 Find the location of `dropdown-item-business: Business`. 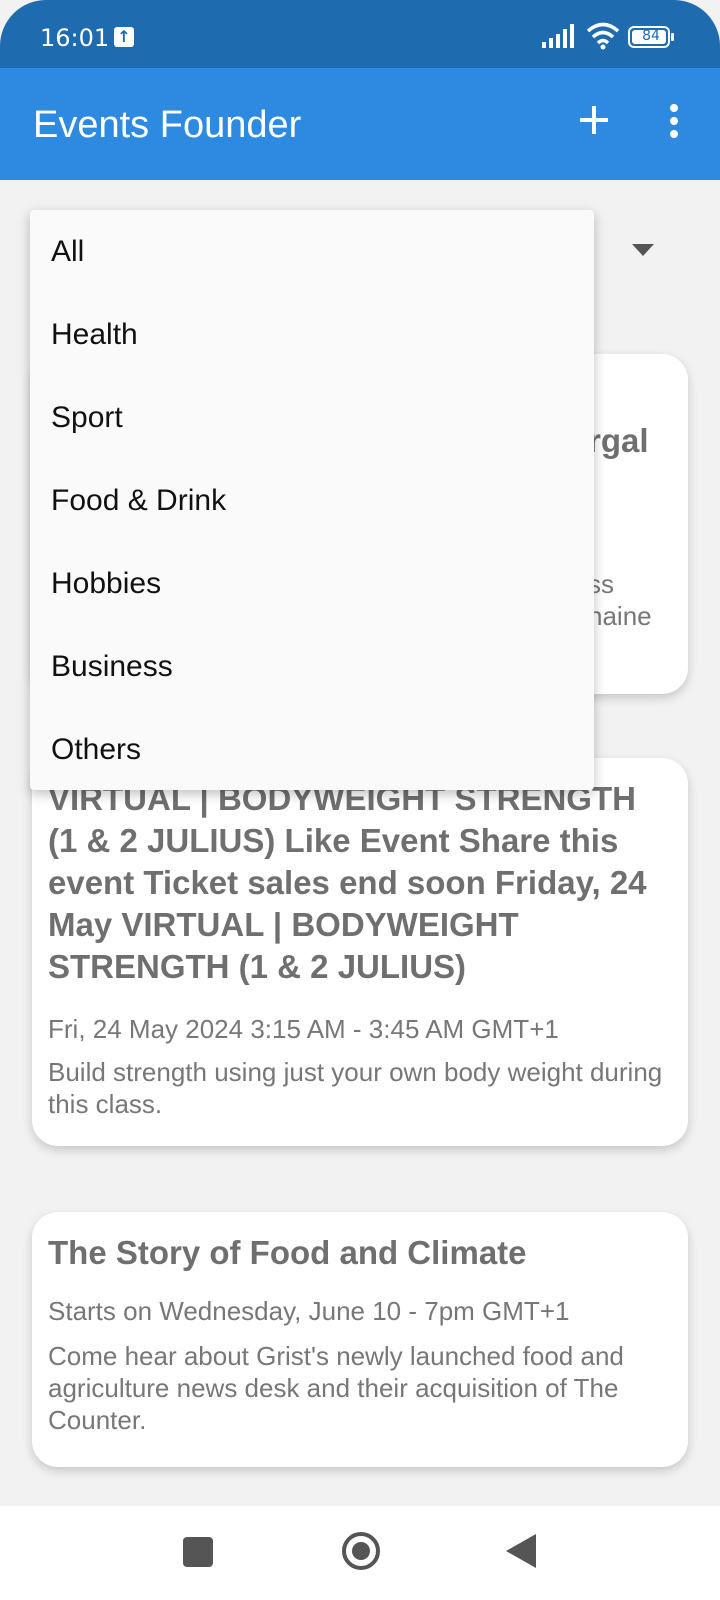

dropdown-item-business: Business is located at coordinates (312, 666).